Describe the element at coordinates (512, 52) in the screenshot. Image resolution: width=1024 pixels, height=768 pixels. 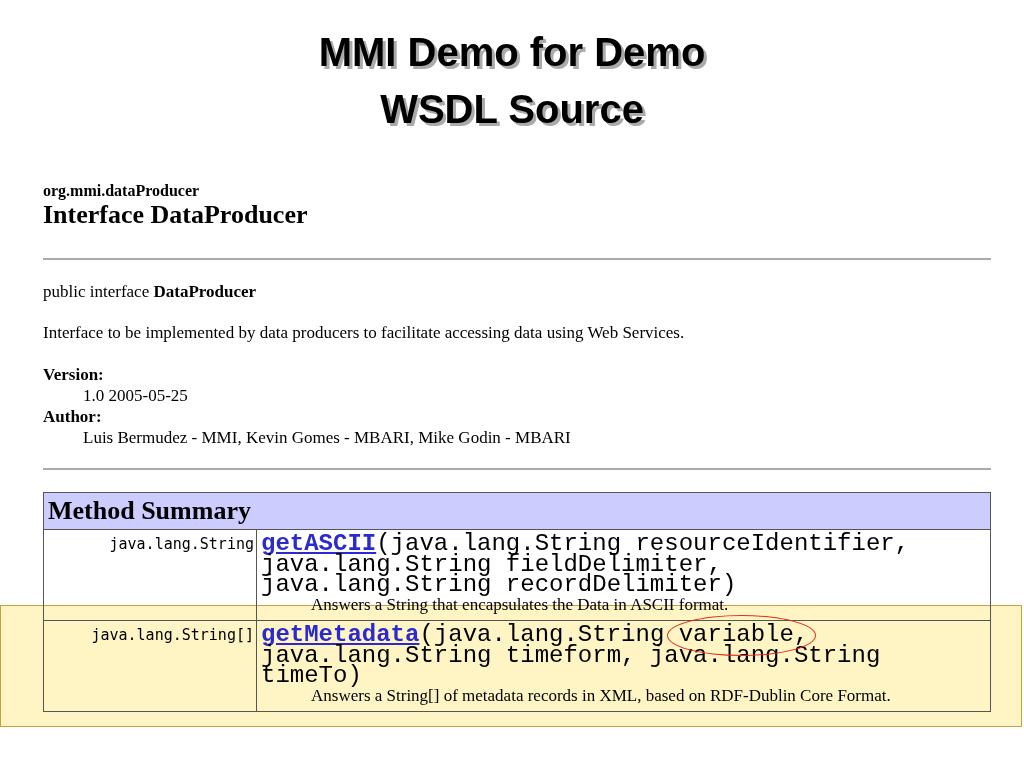
I see `slide-title: MMI Demo for Demo` at that location.